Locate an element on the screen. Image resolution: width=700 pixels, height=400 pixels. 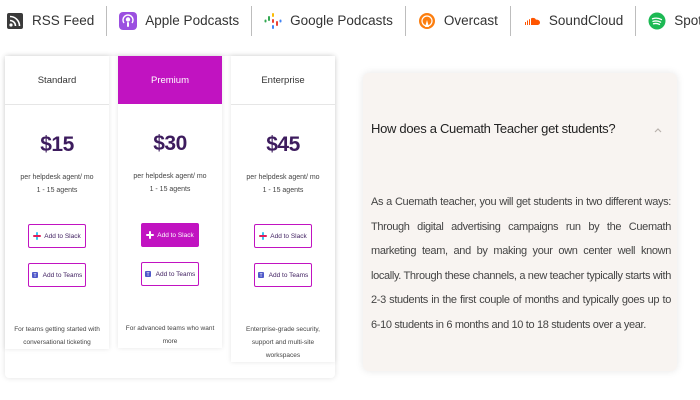
overcast-icon is located at coordinates (426, 21).